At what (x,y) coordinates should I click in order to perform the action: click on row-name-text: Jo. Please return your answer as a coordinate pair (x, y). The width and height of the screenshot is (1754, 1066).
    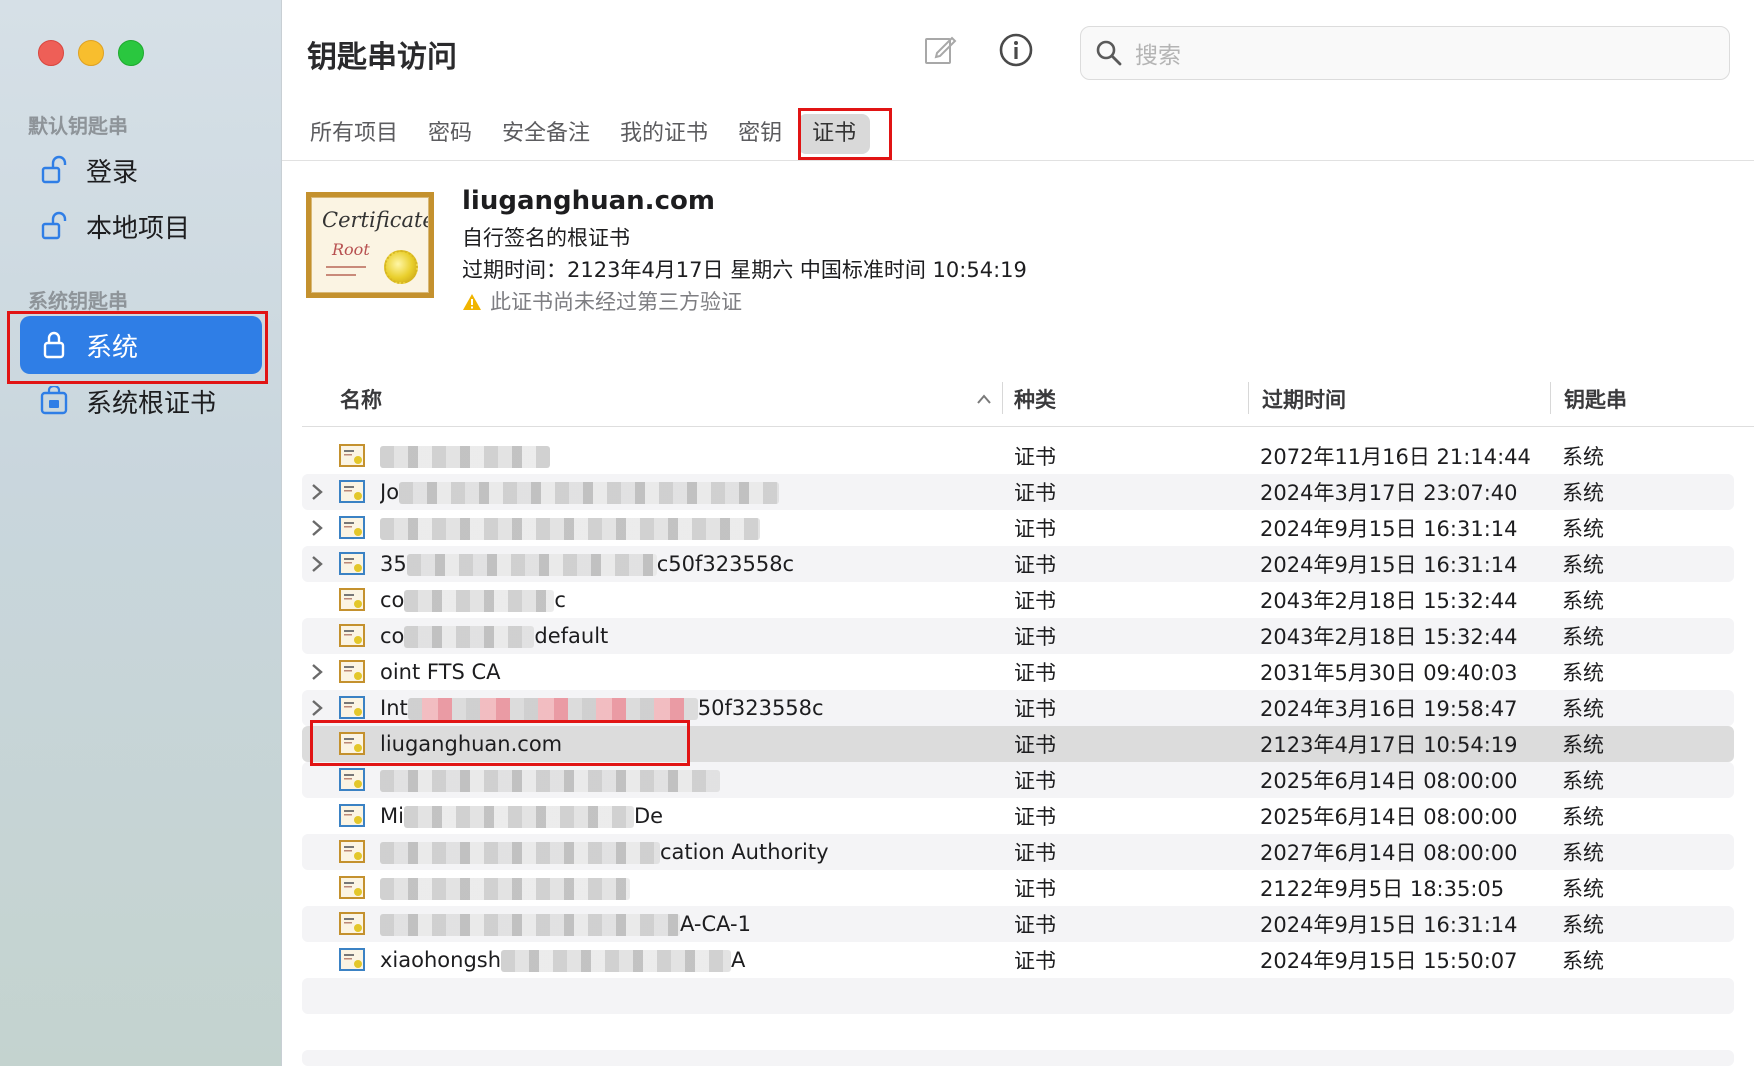
    Looking at the image, I should click on (390, 492).